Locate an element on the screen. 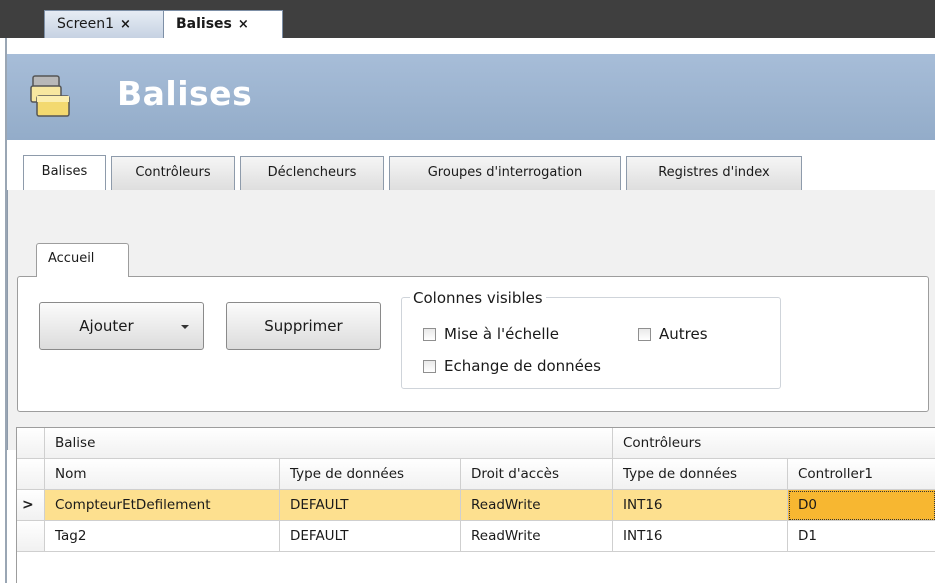 This screenshot has height=583, width=935. doc-tab-balises: Balises × is located at coordinates (223, 24).